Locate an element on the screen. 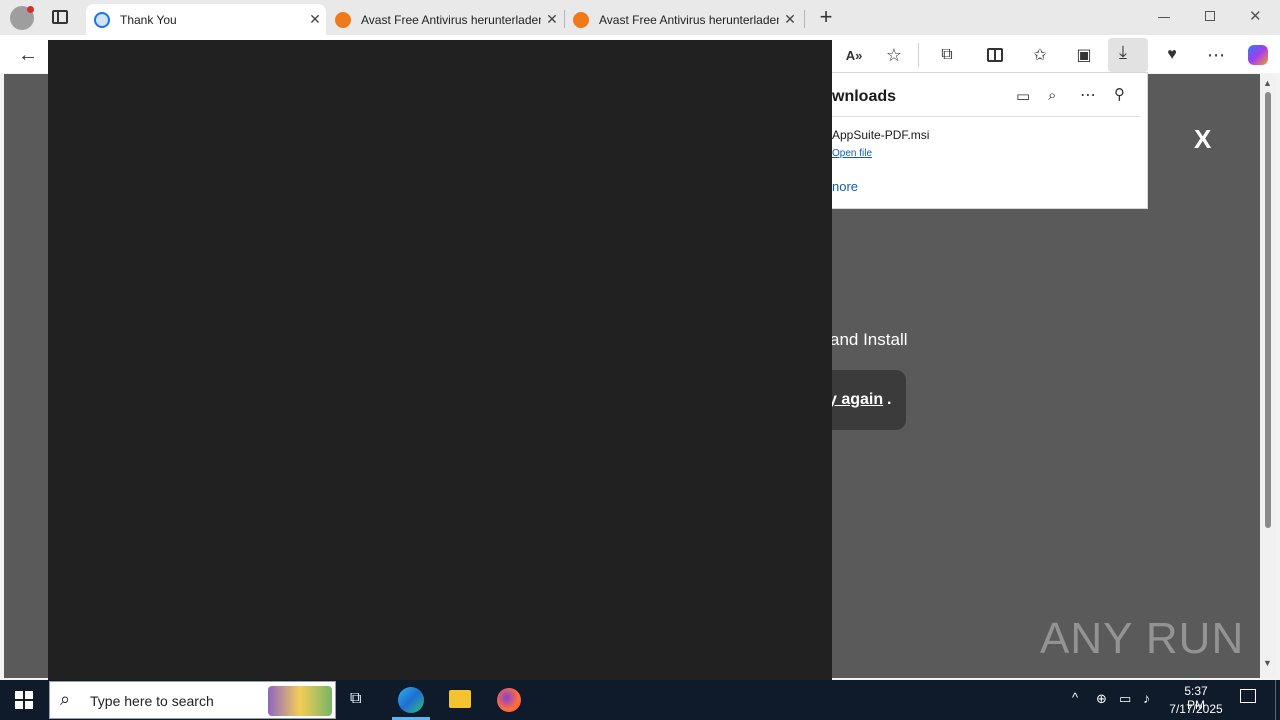 The height and width of the screenshot is (720, 1280). edge-taskbar-icon is located at coordinates (411, 700).